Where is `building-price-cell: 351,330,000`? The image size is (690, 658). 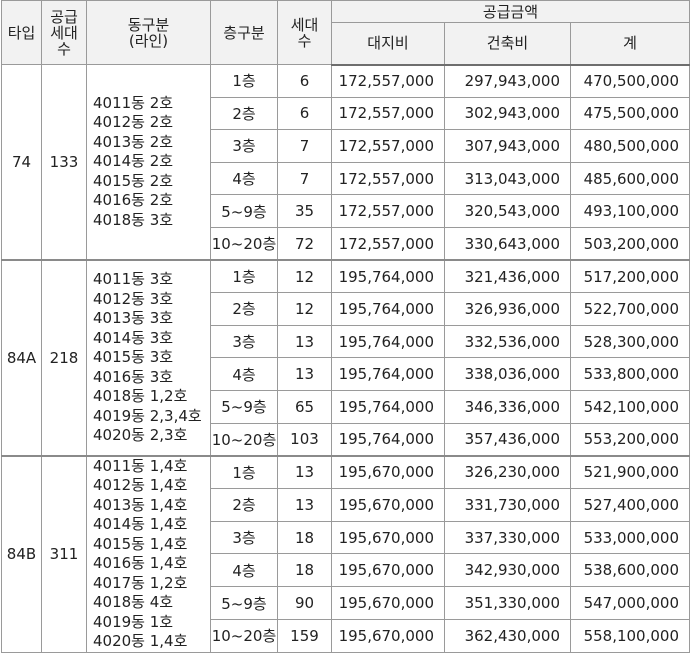
building-price-cell: 351,330,000 is located at coordinates (507, 603).